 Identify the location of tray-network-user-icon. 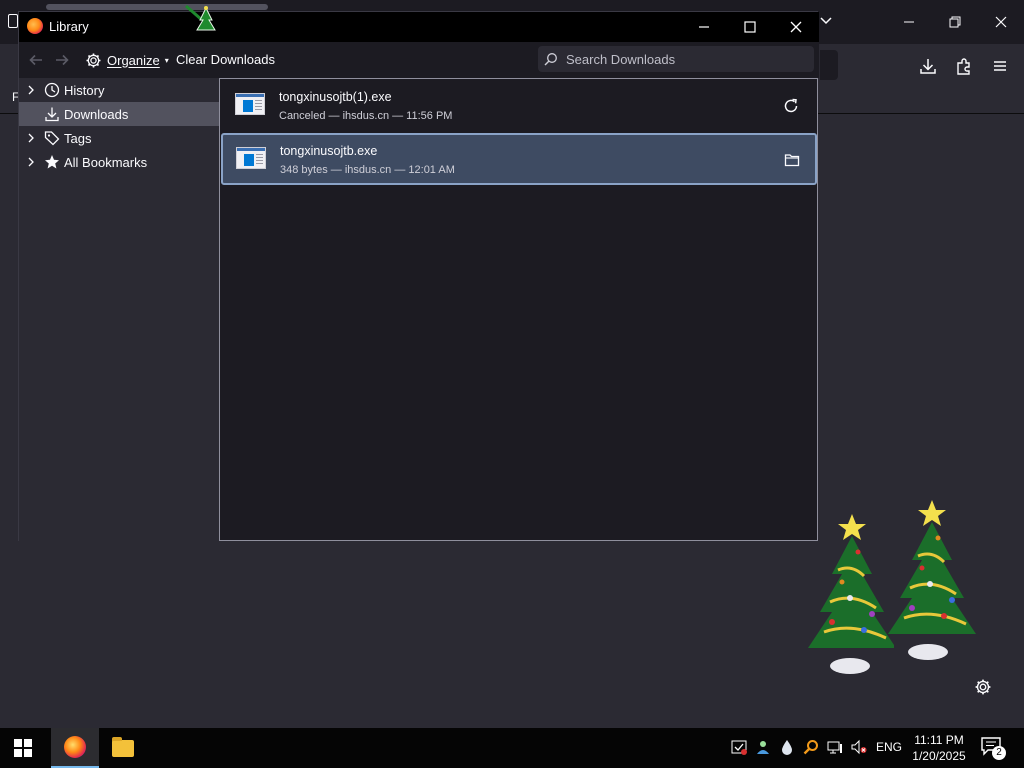
(763, 747).